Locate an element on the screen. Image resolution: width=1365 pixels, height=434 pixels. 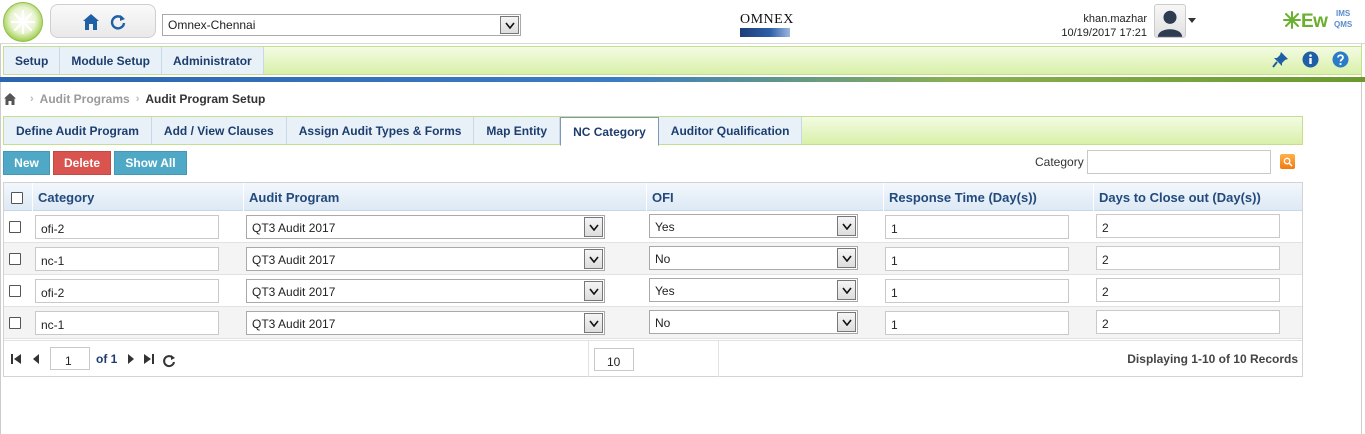
main-menu: Setup Module Setup Administrator is located at coordinates (134, 60).